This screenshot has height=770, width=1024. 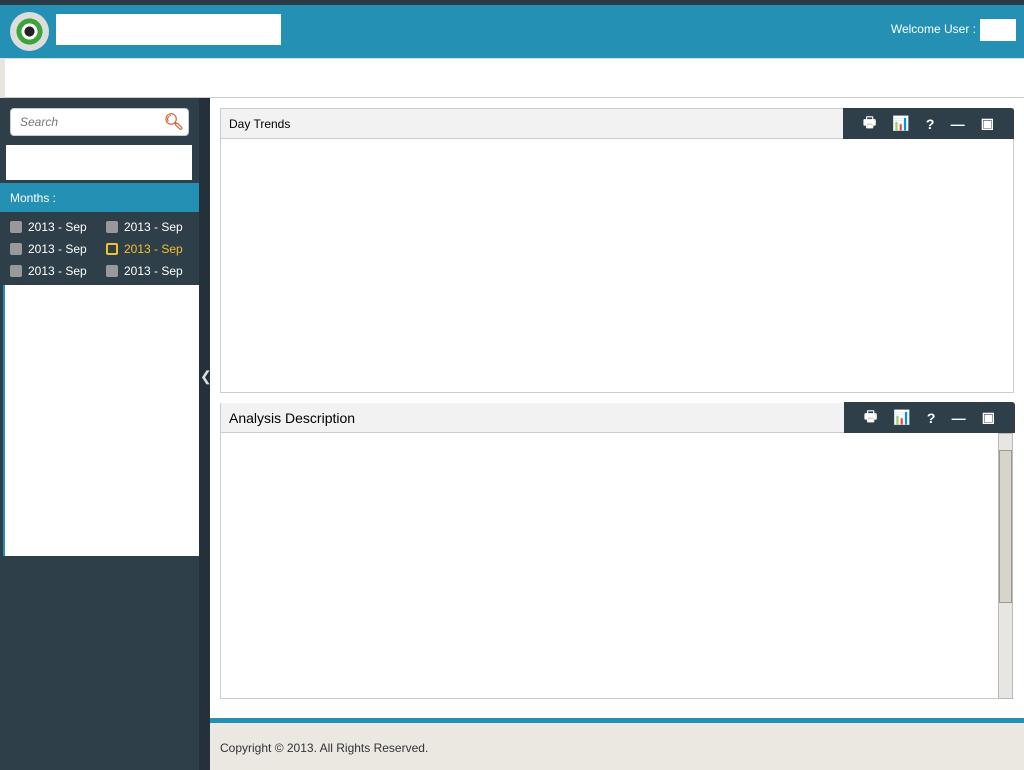 I want to click on vertical-scrollbar, so click(x=1005, y=566).